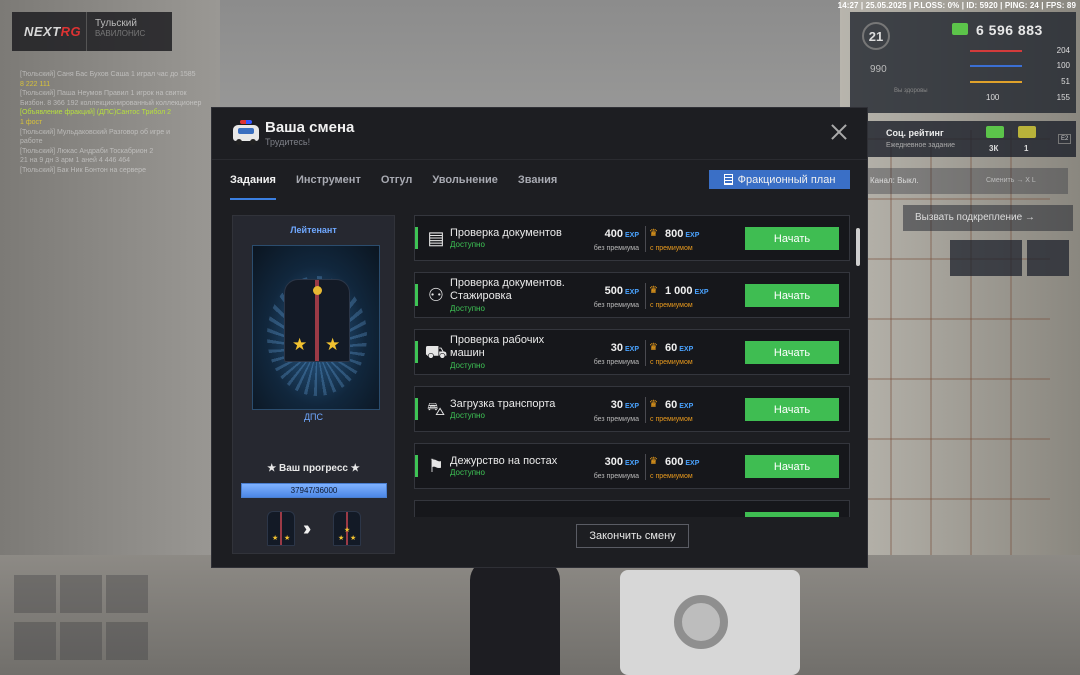 Image resolution: width=1080 pixels, height=675 pixels. What do you see at coordinates (876, 36) in the screenshot?
I see `level-badge: 21` at bounding box center [876, 36].